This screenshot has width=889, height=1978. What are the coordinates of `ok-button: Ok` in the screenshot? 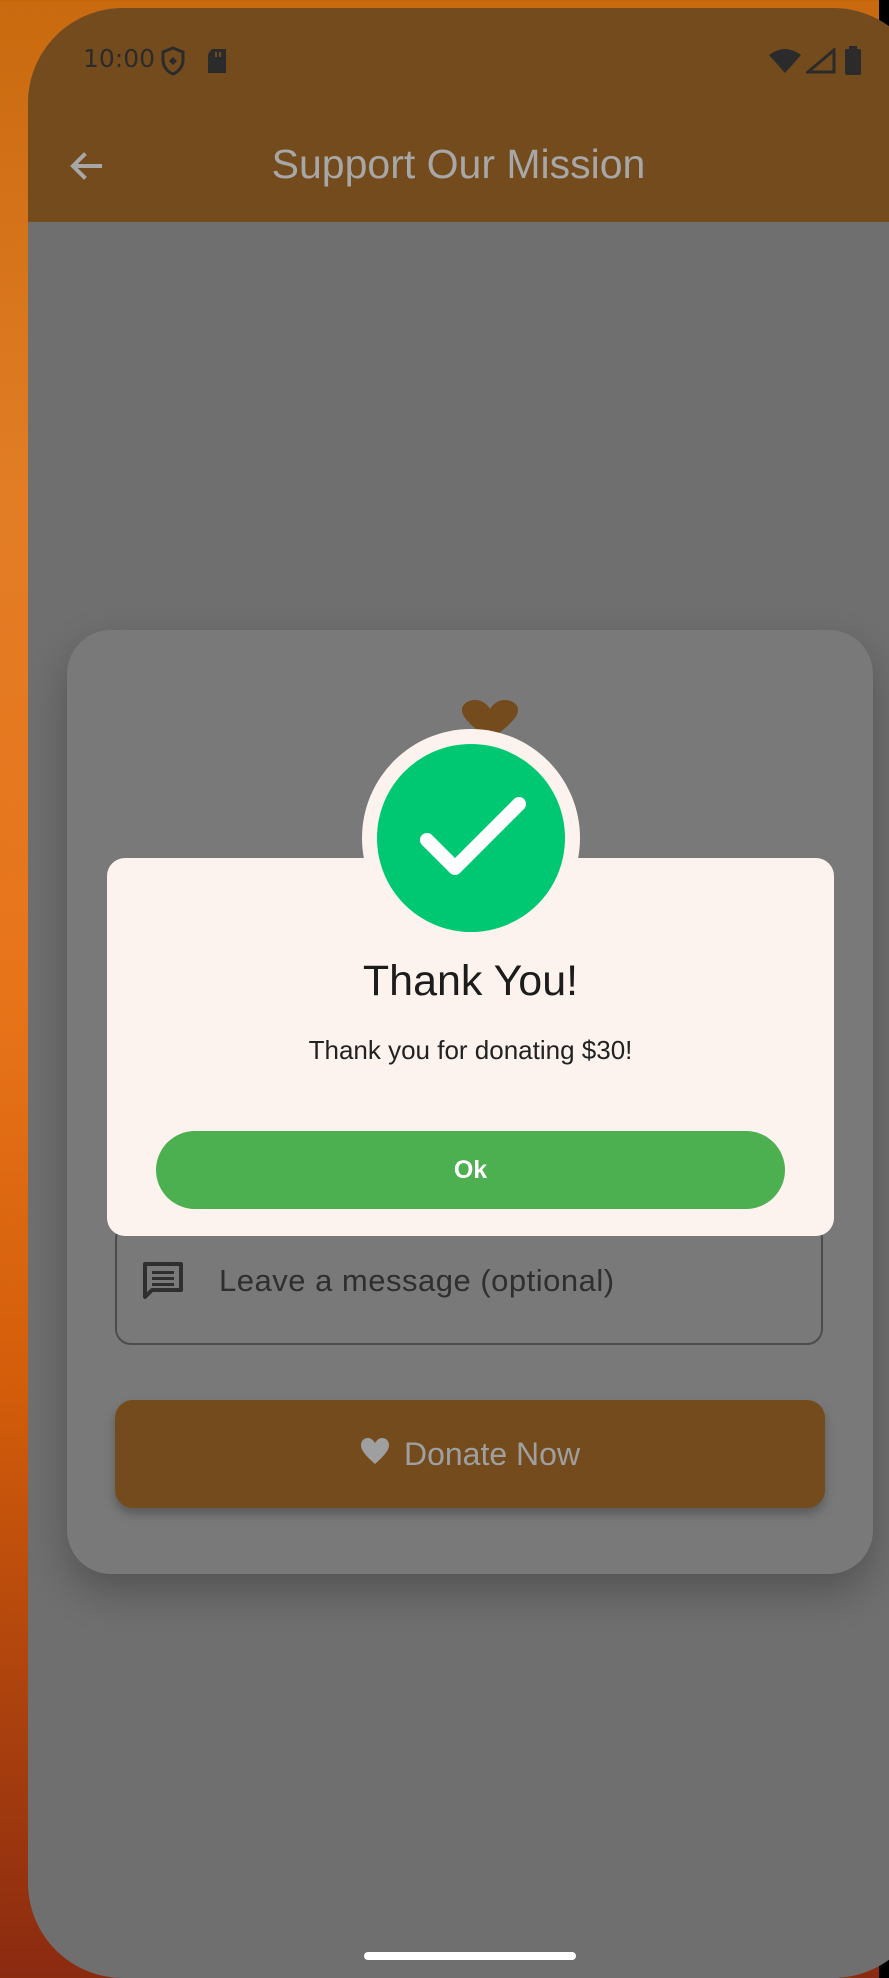 It's located at (470, 1170).